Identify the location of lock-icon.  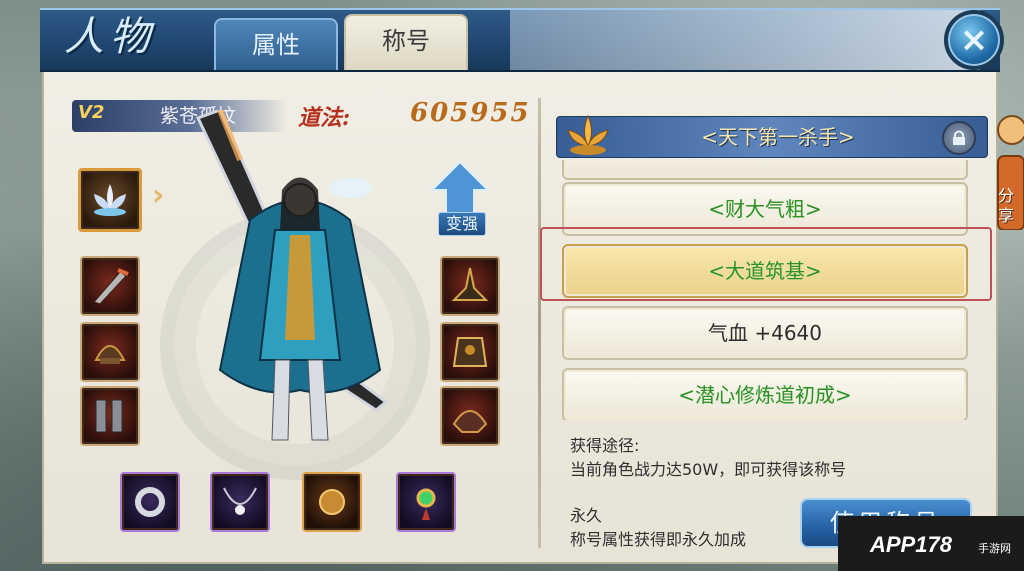
(959, 138).